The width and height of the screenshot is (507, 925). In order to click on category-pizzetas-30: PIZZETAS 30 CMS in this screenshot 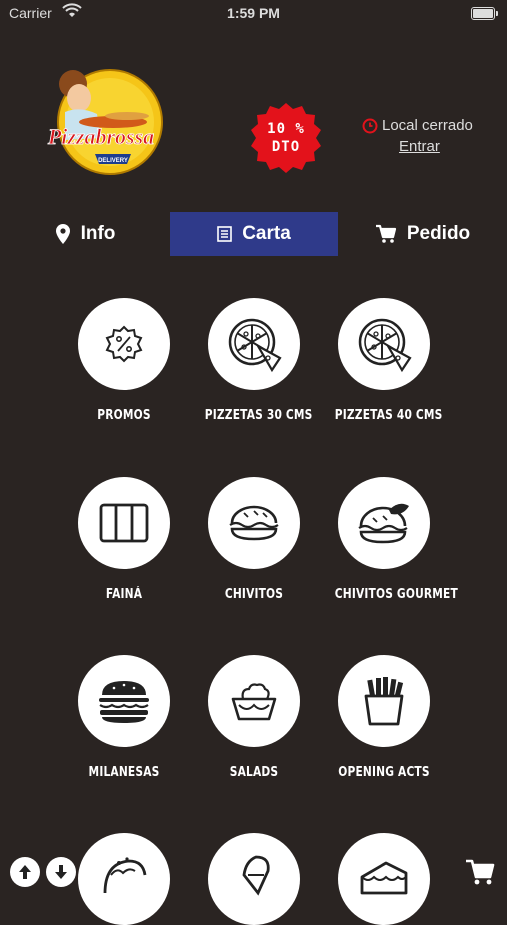, I will do `click(254, 360)`.